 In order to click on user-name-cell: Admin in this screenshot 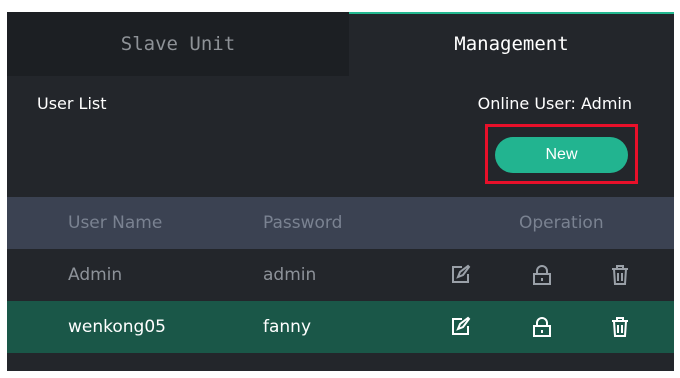, I will do `click(95, 275)`.